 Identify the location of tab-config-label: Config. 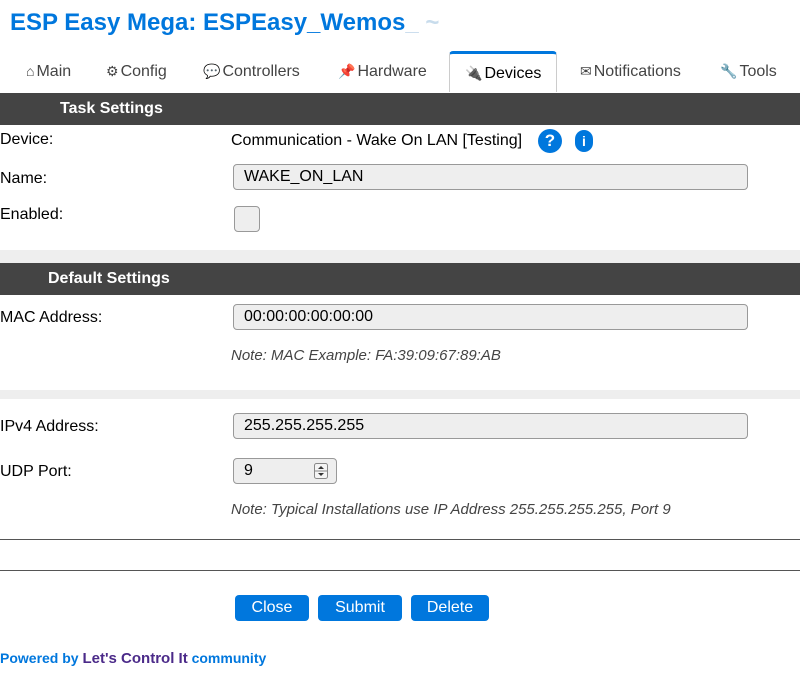
(143, 71).